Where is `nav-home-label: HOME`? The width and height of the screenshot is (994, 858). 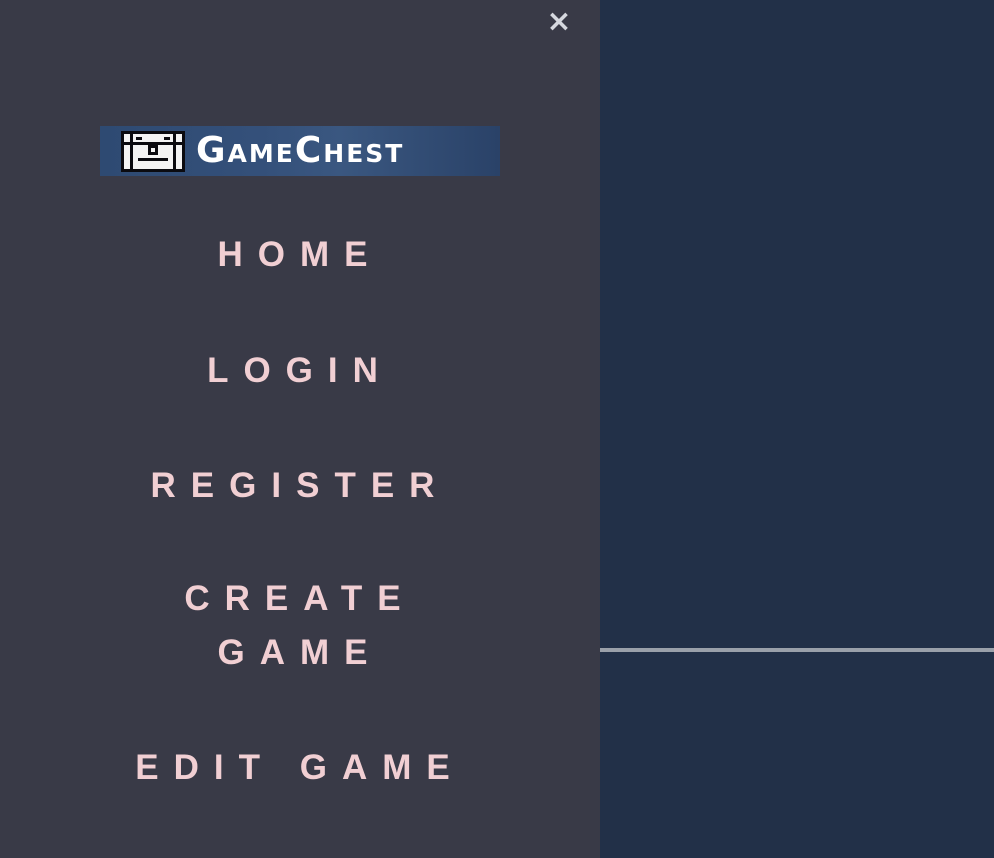 nav-home-label: HOME is located at coordinates (300, 254).